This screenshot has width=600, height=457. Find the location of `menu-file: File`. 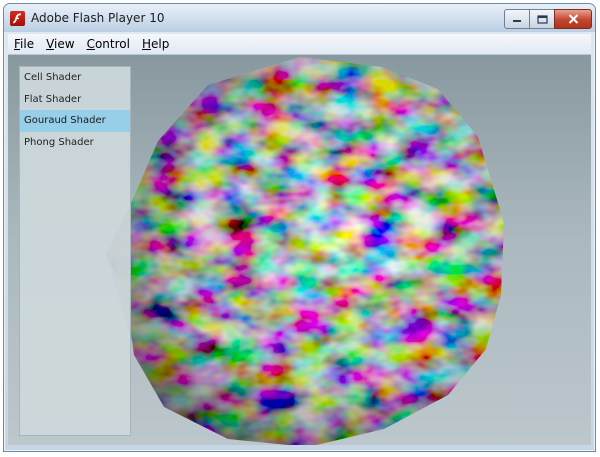

menu-file: File is located at coordinates (24, 44).